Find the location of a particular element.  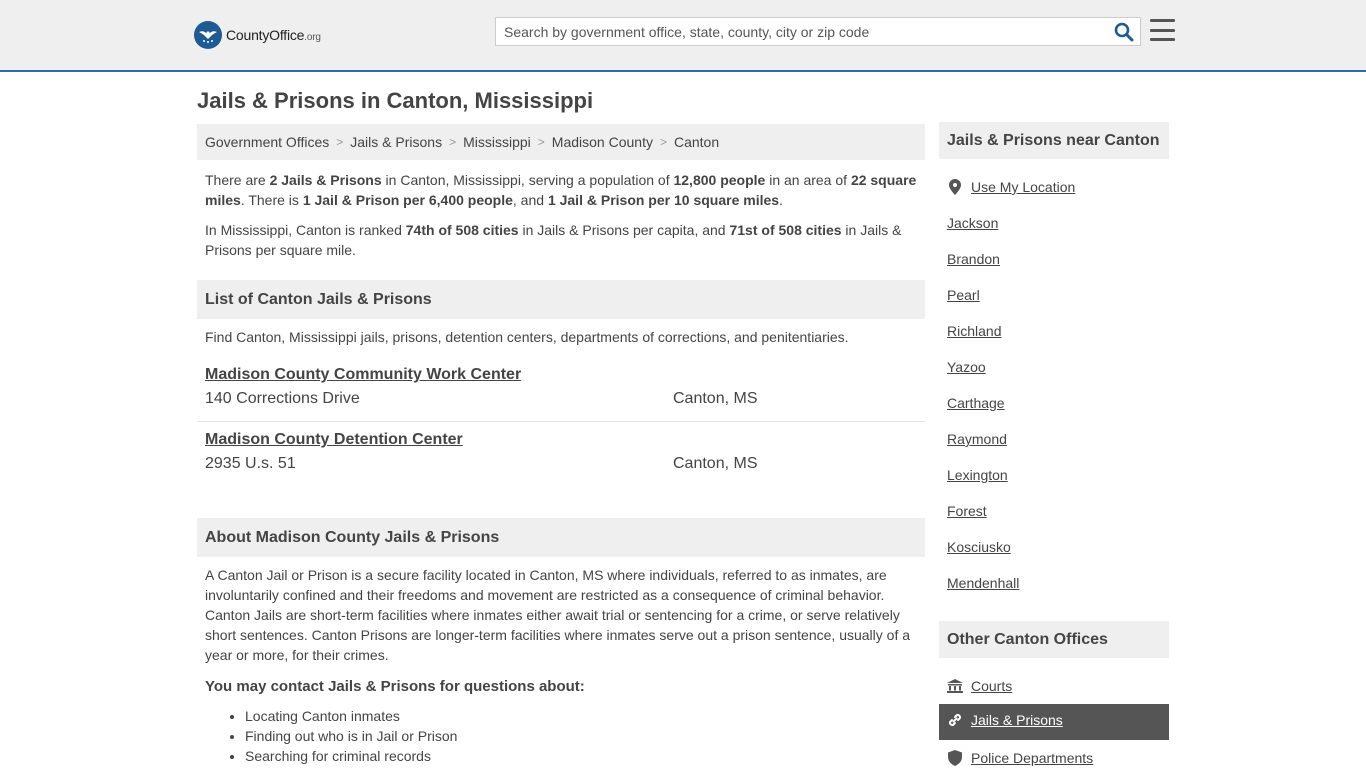

sidebar-courts-link: Courts is located at coordinates (991, 686).